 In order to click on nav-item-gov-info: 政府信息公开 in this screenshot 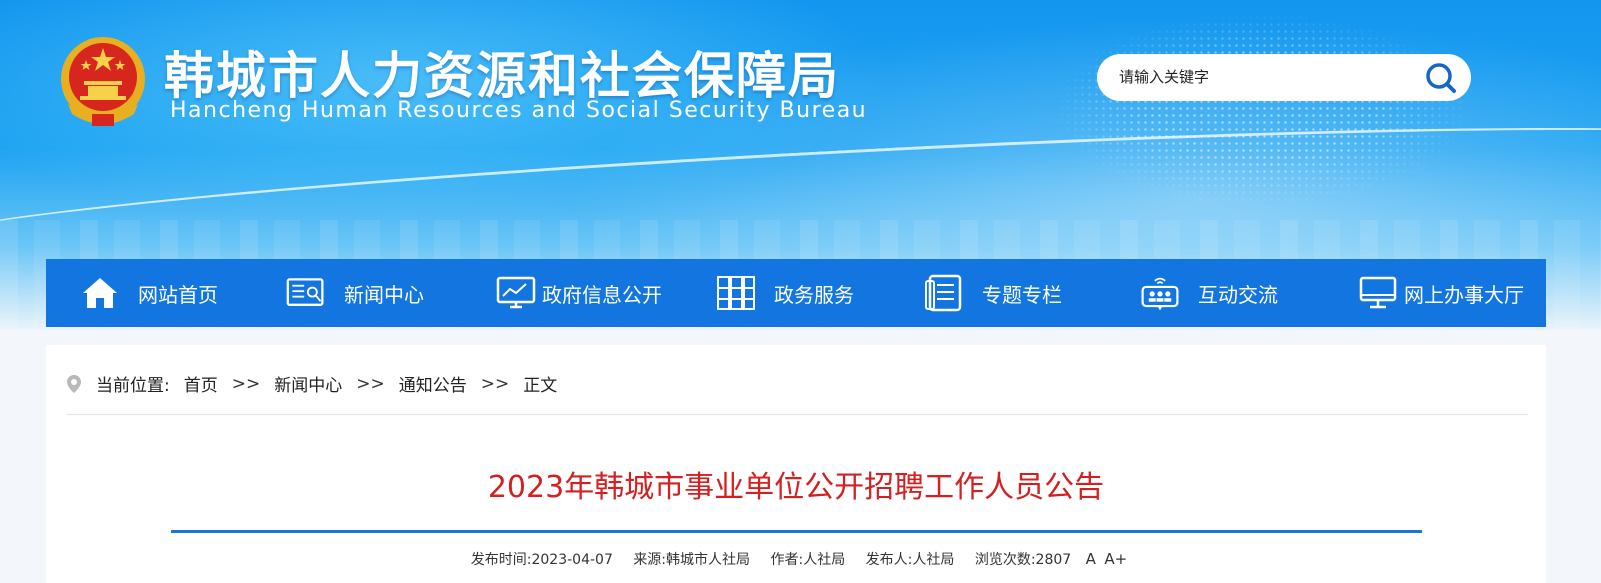, I will do `click(579, 293)`.